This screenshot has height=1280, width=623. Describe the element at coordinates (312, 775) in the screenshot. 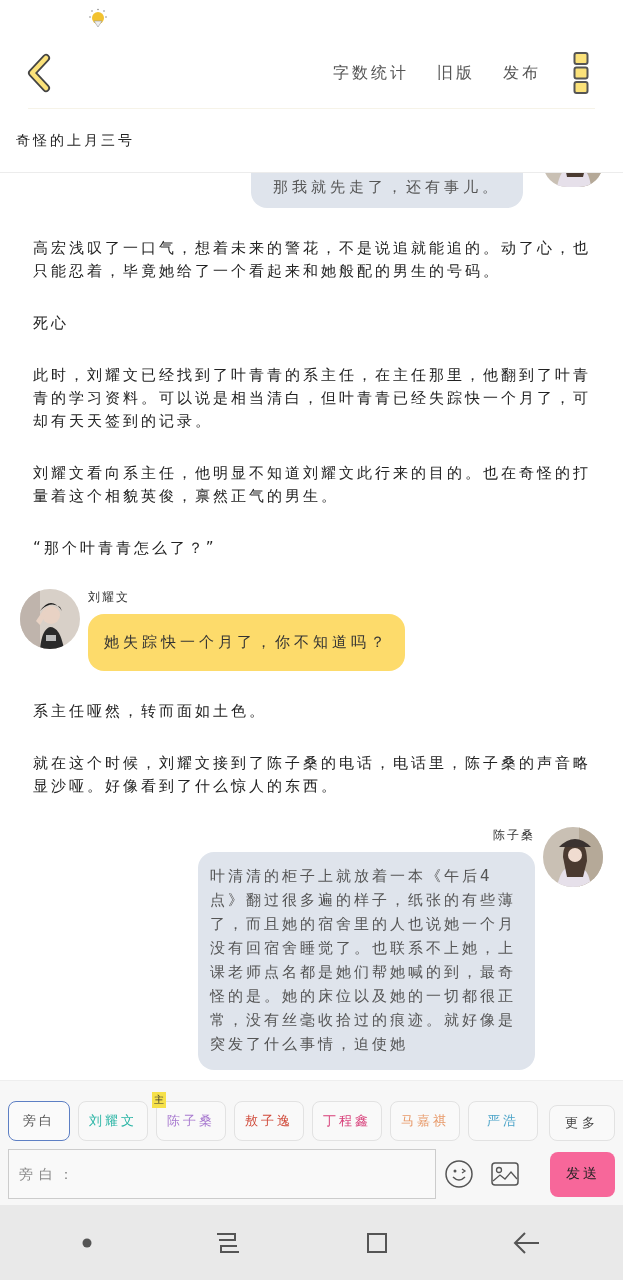

I see `story-paragraph: 就在这个时候，刘耀文接到了陈子桑的电话，电话里，陈子桑的声音略显沙哑。好像看到了什么惊人的东西。` at that location.